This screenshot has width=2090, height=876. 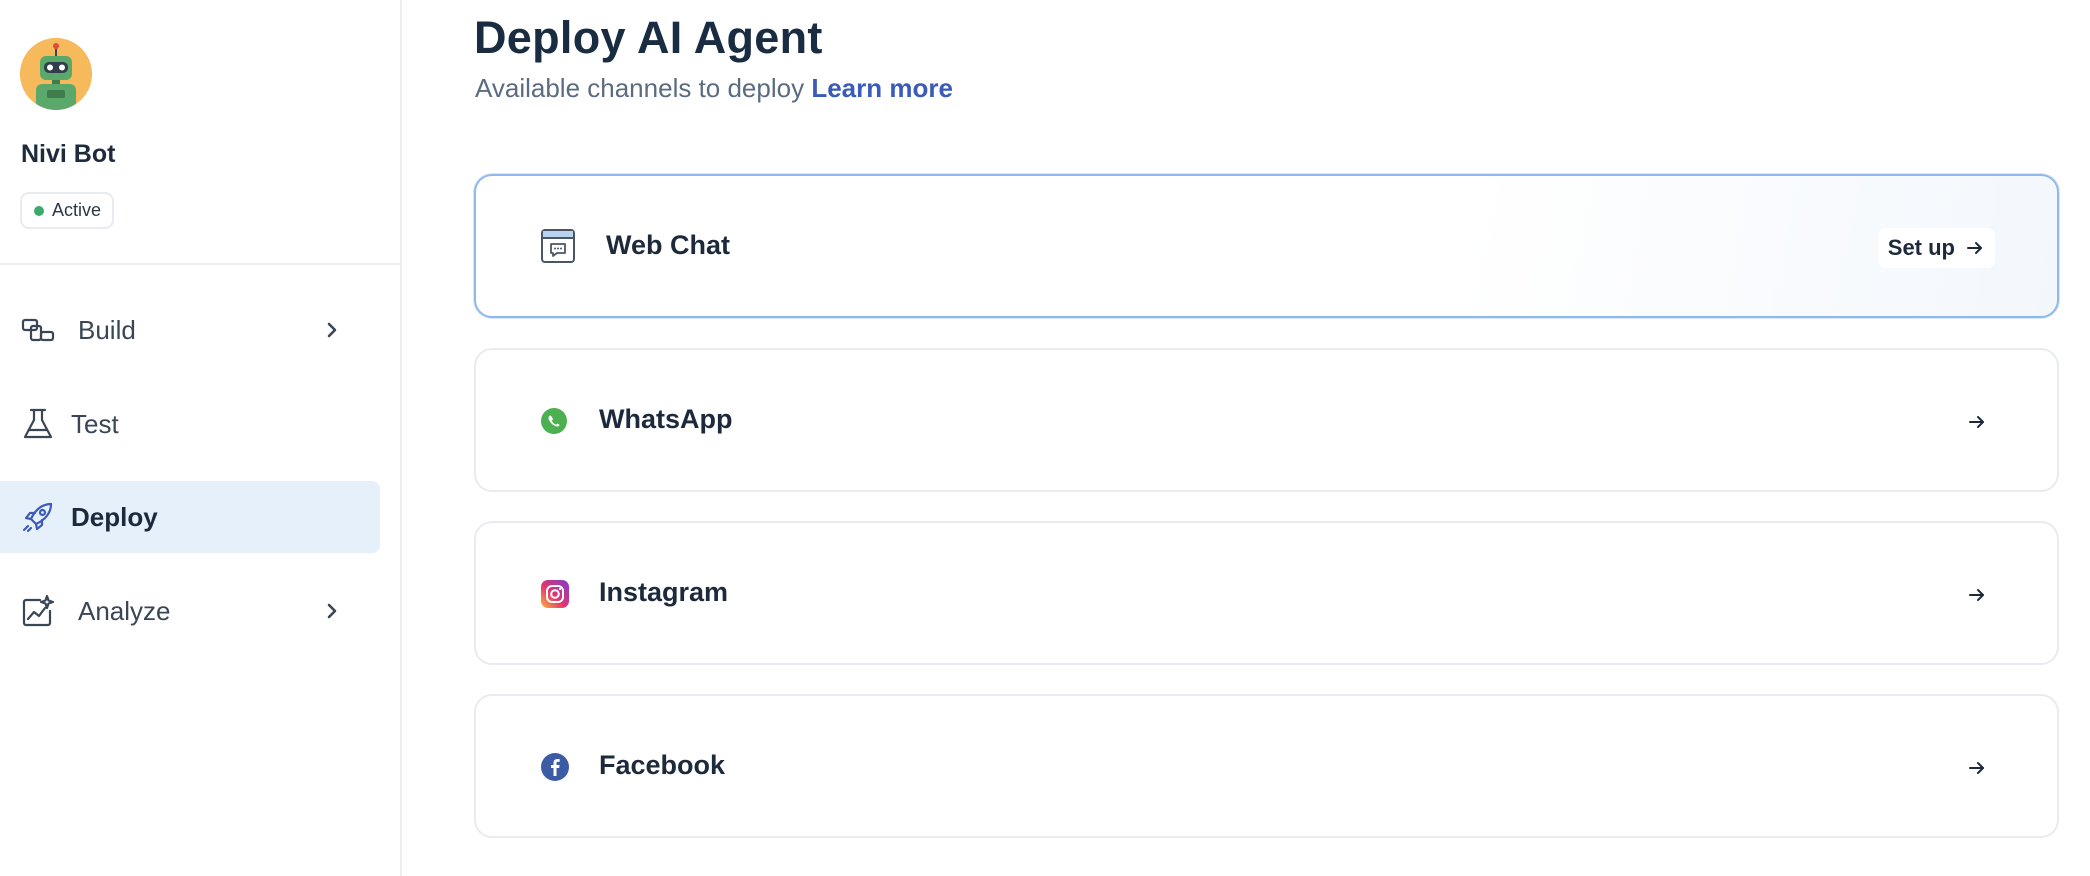 What do you see at coordinates (114, 516) in the screenshot?
I see `sidebar-item-label: Deploy` at bounding box center [114, 516].